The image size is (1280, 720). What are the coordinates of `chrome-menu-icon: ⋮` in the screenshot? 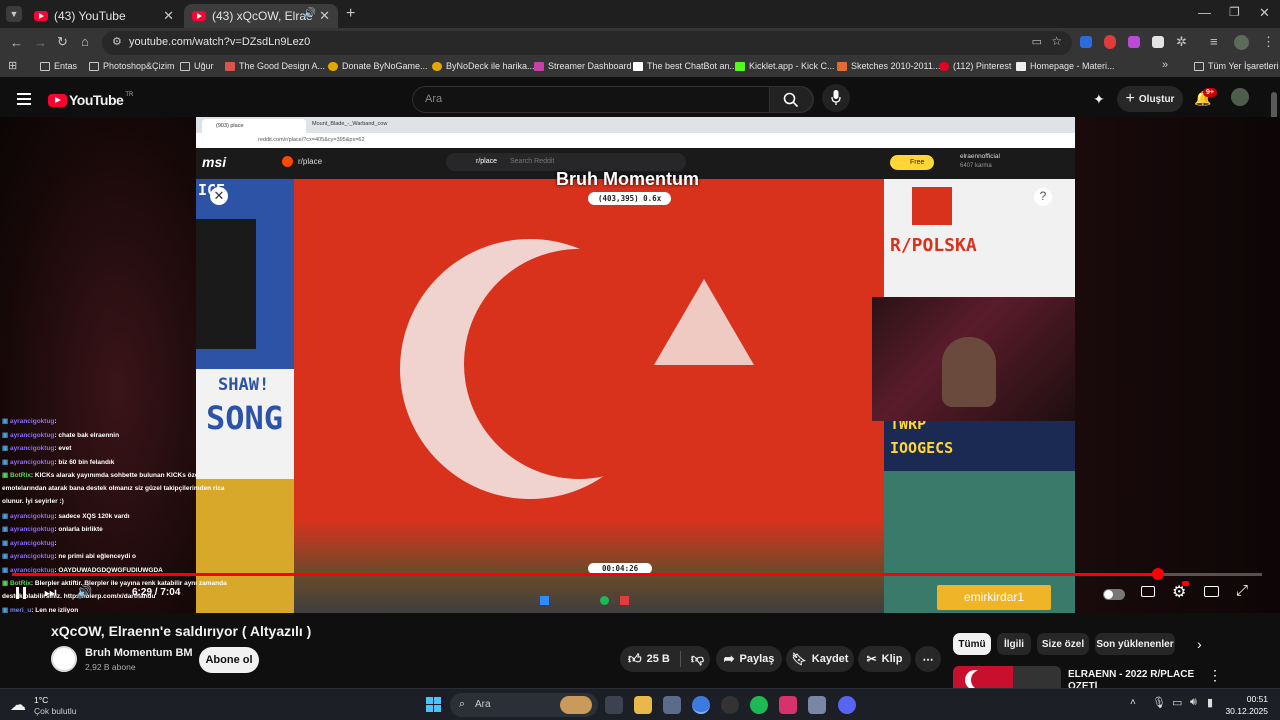 It's located at (1268, 42).